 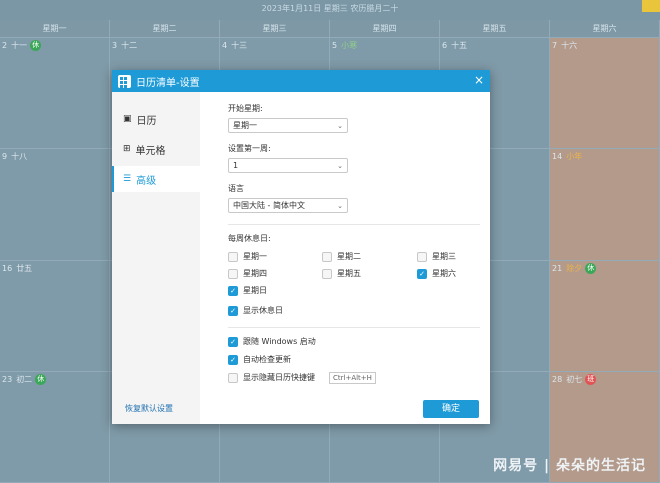 What do you see at coordinates (269, 205) in the screenshot?
I see `select-value: 中国大陆 - 简体中文` at bounding box center [269, 205].